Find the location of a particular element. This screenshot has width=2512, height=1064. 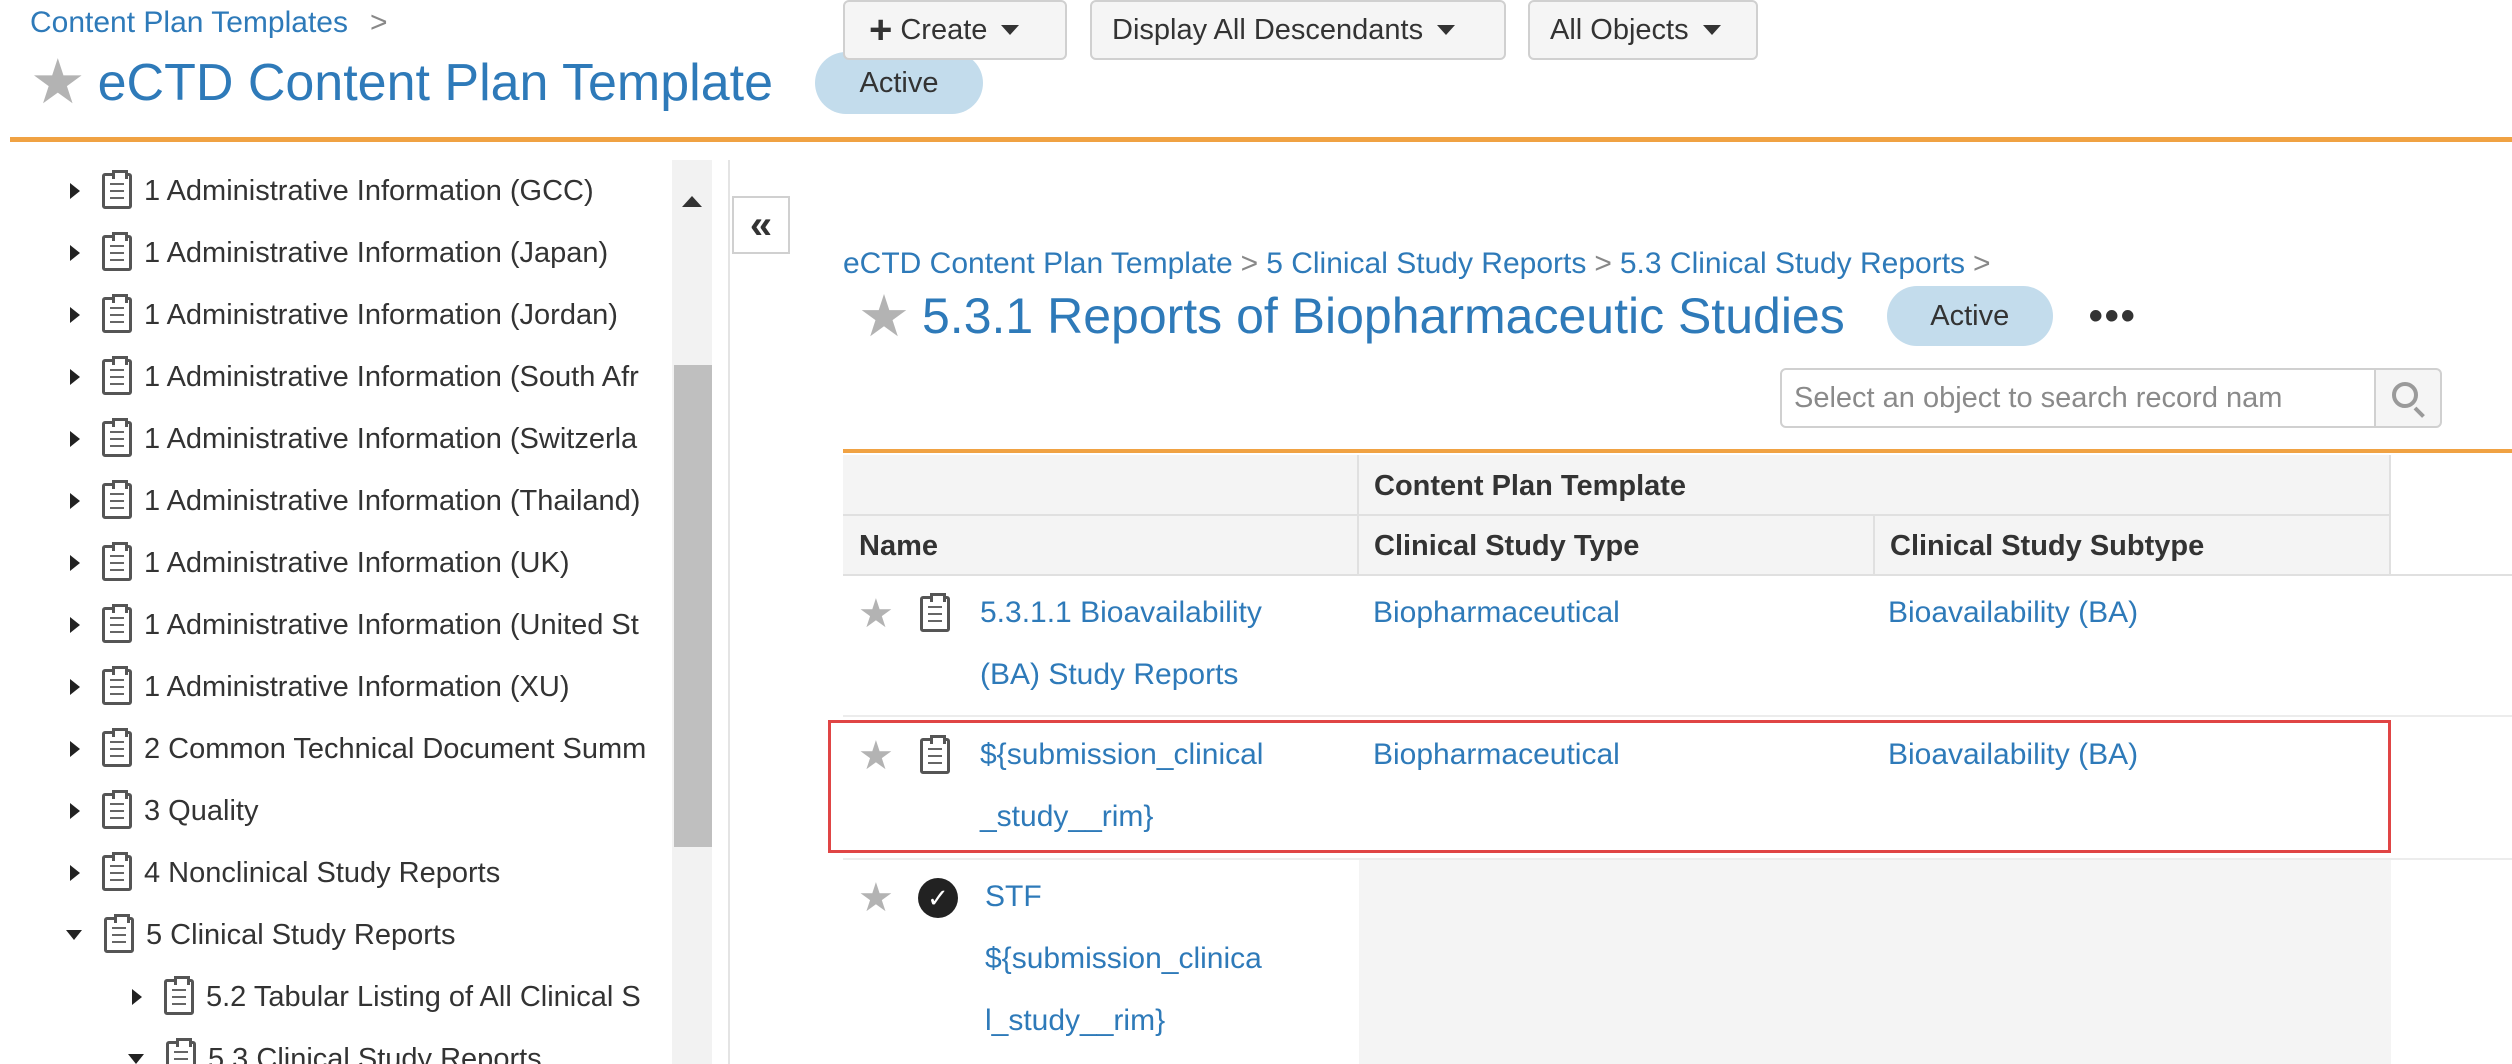

tree-item: 5 Clinical Study Reports is located at coordinates (260, 935).